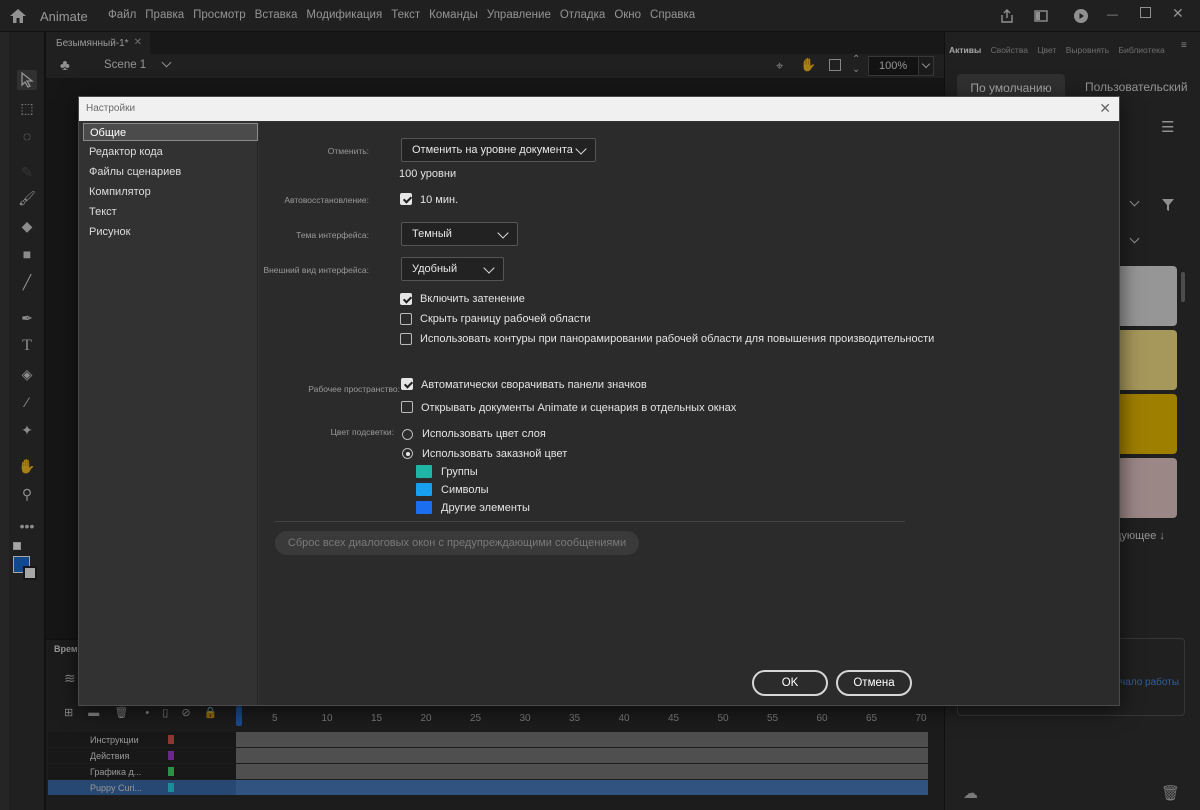 This screenshot has height=810, width=1200. What do you see at coordinates (316, 270) in the screenshot?
I see `look-label: Внешний вид интерфейса:` at bounding box center [316, 270].